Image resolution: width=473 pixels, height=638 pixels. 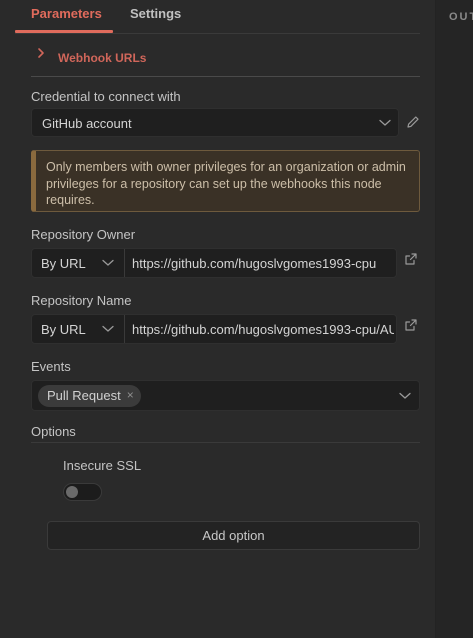 I want to click on credential-value: GitHub account, so click(x=87, y=123).